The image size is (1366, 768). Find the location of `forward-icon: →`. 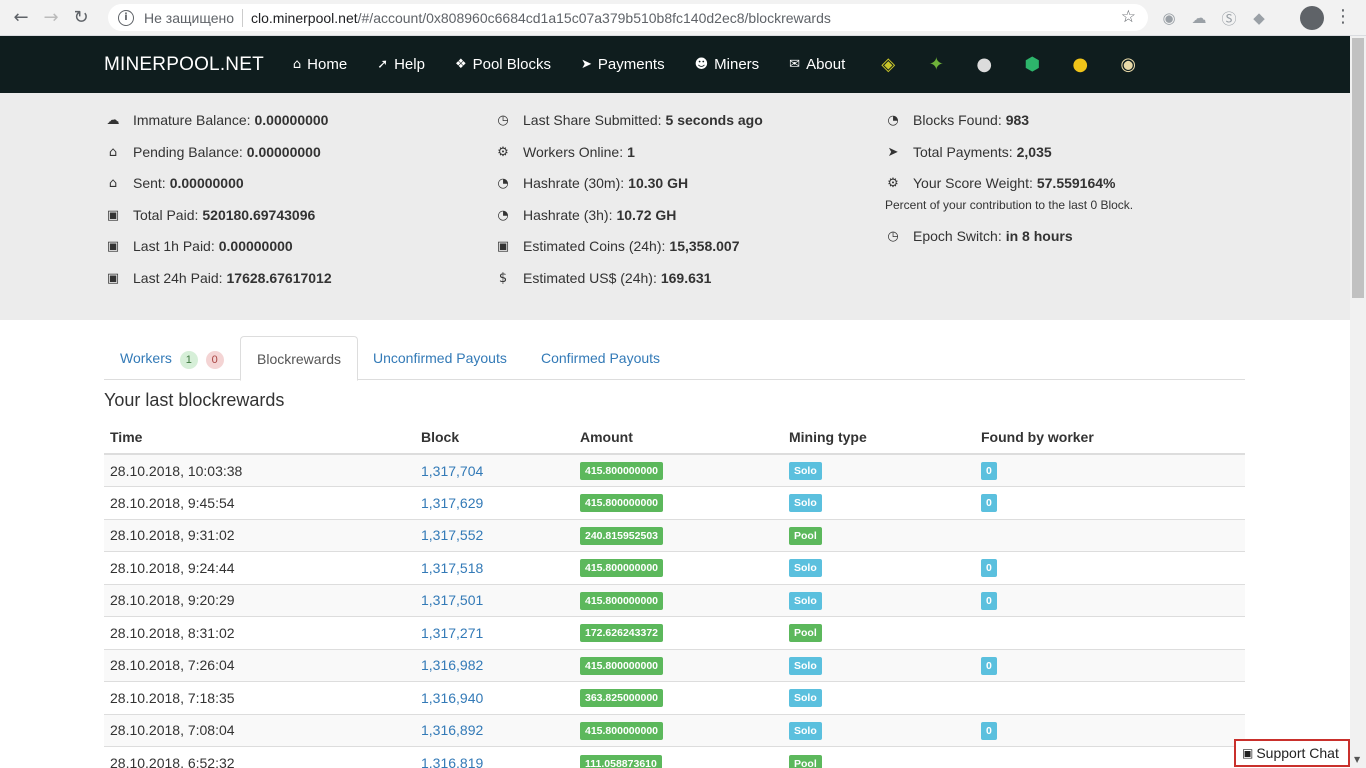

forward-icon: → is located at coordinates (51, 18).